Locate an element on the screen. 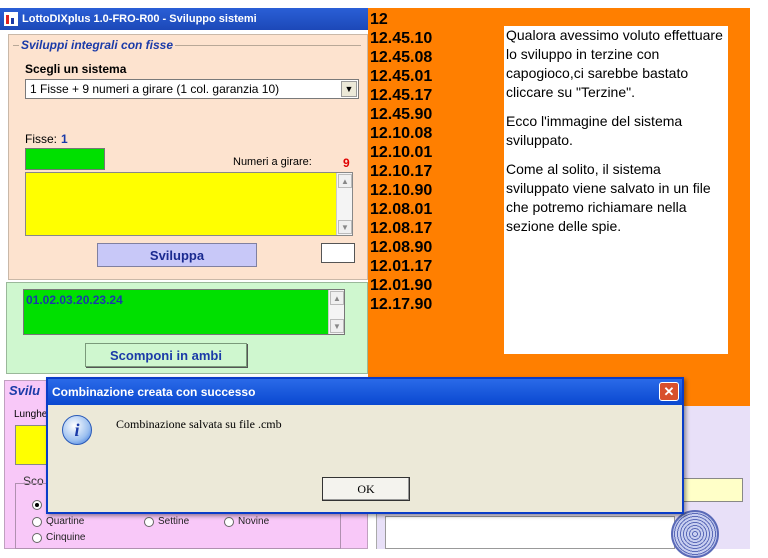  info-icon: i is located at coordinates (77, 430).